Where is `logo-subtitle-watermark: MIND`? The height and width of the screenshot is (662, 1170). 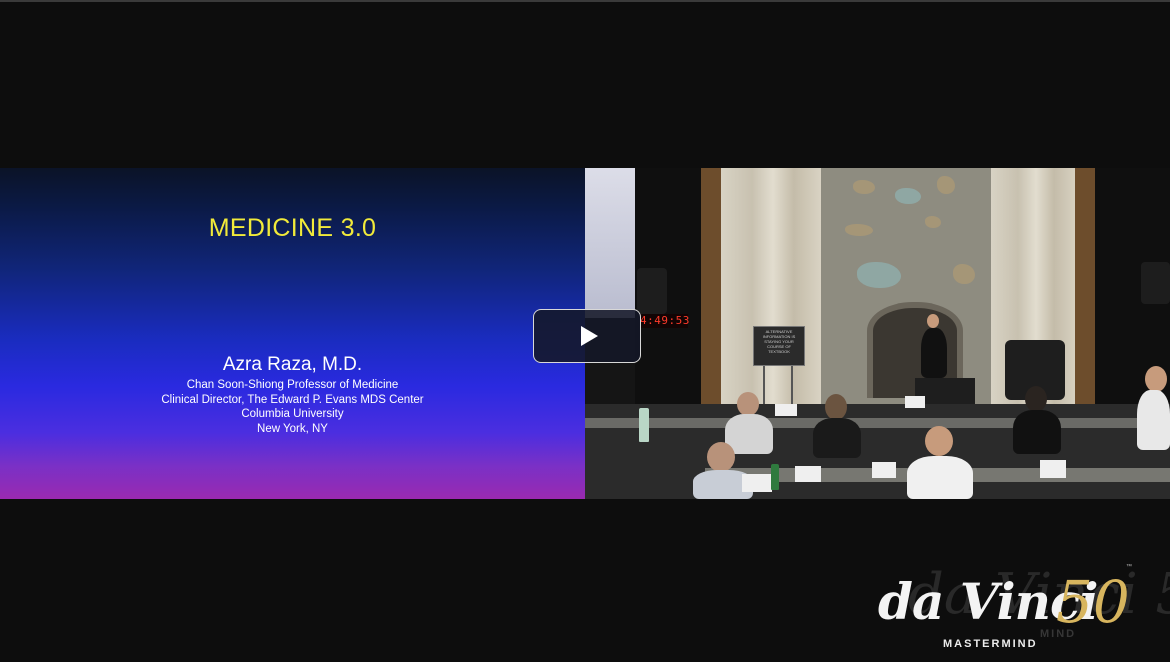 logo-subtitle-watermark: MIND is located at coordinates (1058, 634).